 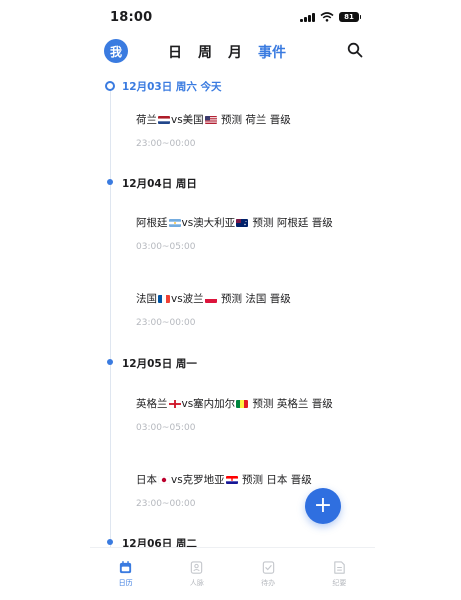 I want to click on todo-icon, so click(x=268, y=567).